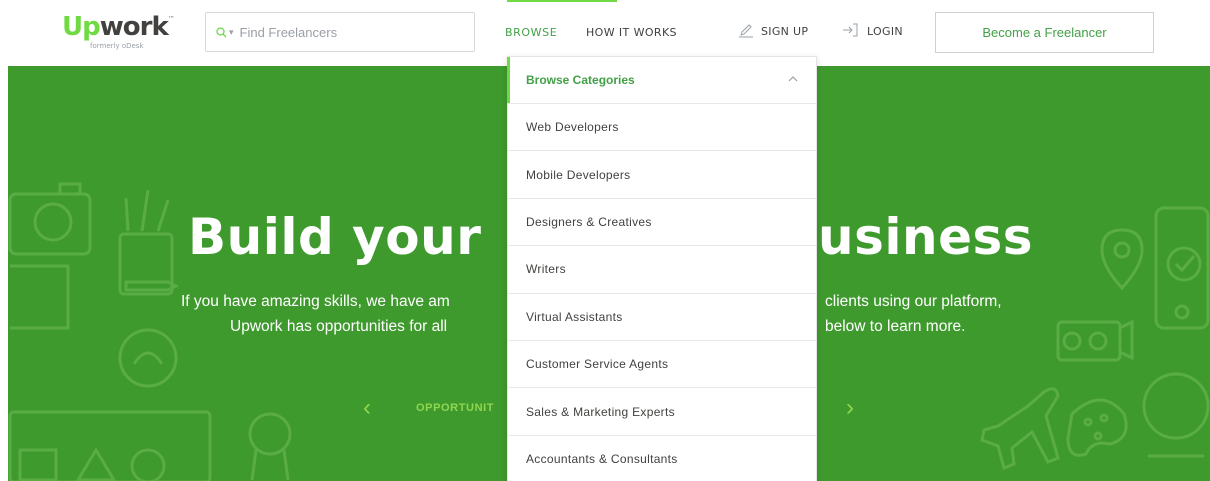 The image size is (1210, 481). What do you see at coordinates (895, 326) in the screenshot?
I see `hero-line2-right: below to learn more.` at bounding box center [895, 326].